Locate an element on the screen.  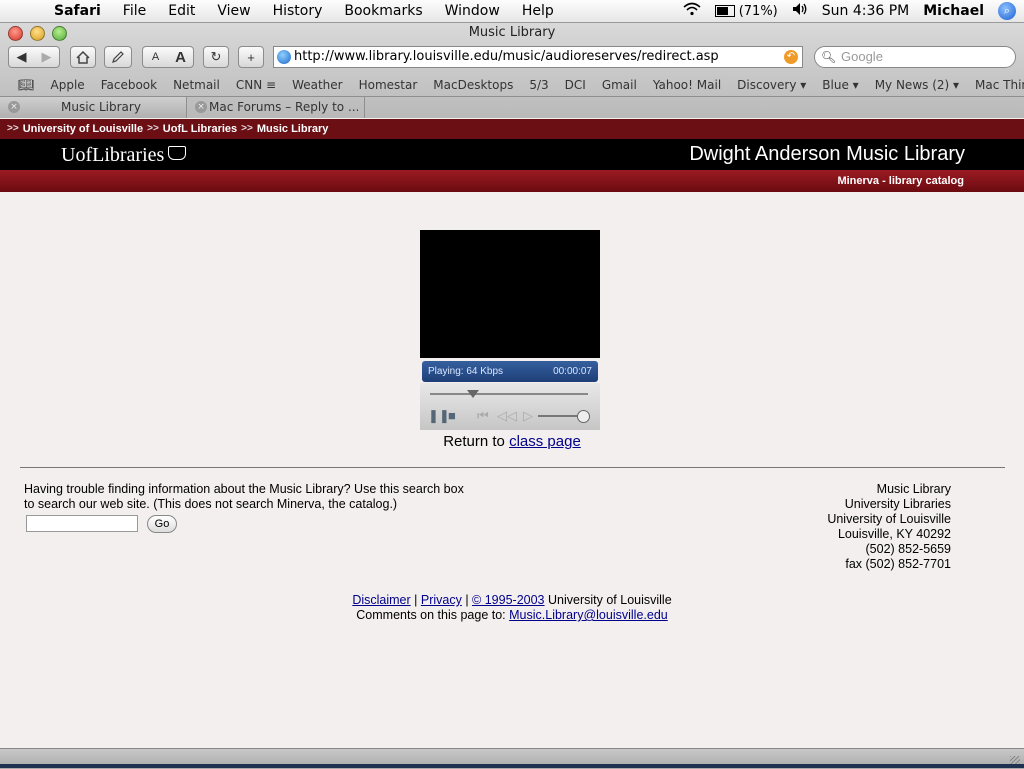
breadcrumb-music-library: Music Library is located at coordinates (293, 129).